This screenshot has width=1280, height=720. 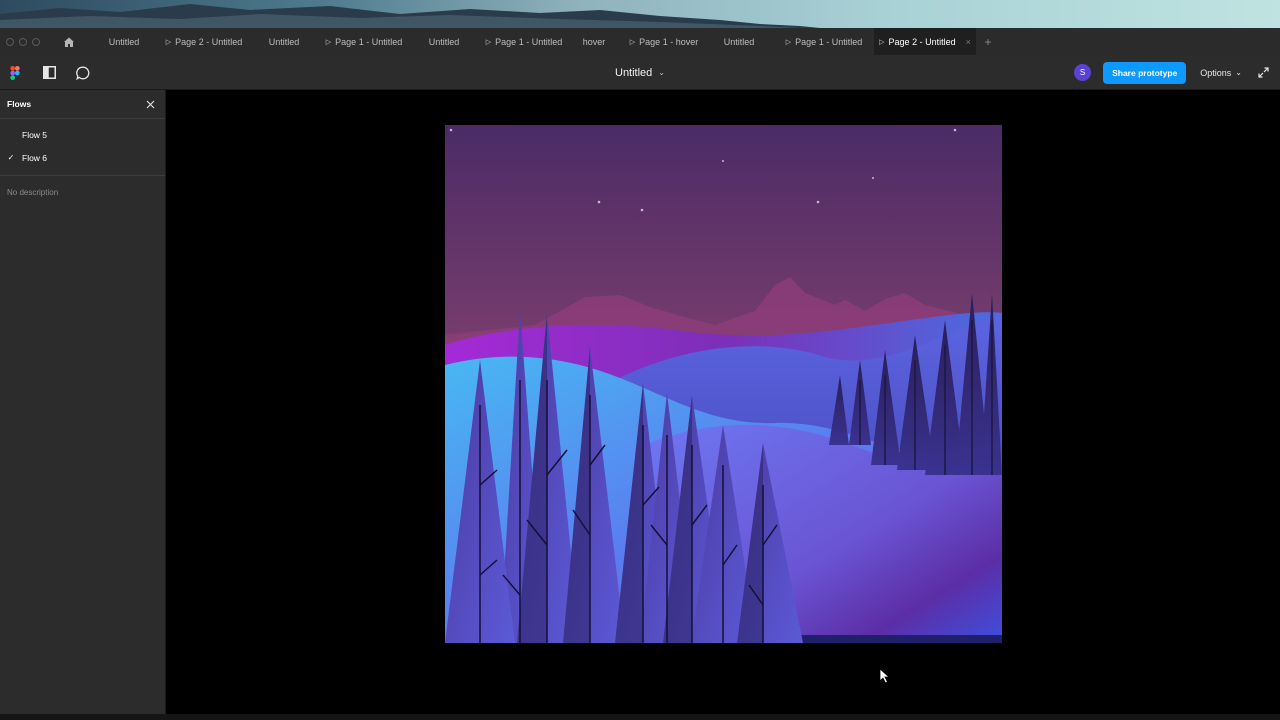 What do you see at coordinates (35, 157) in the screenshot?
I see `flow-label: Flow 6` at bounding box center [35, 157].